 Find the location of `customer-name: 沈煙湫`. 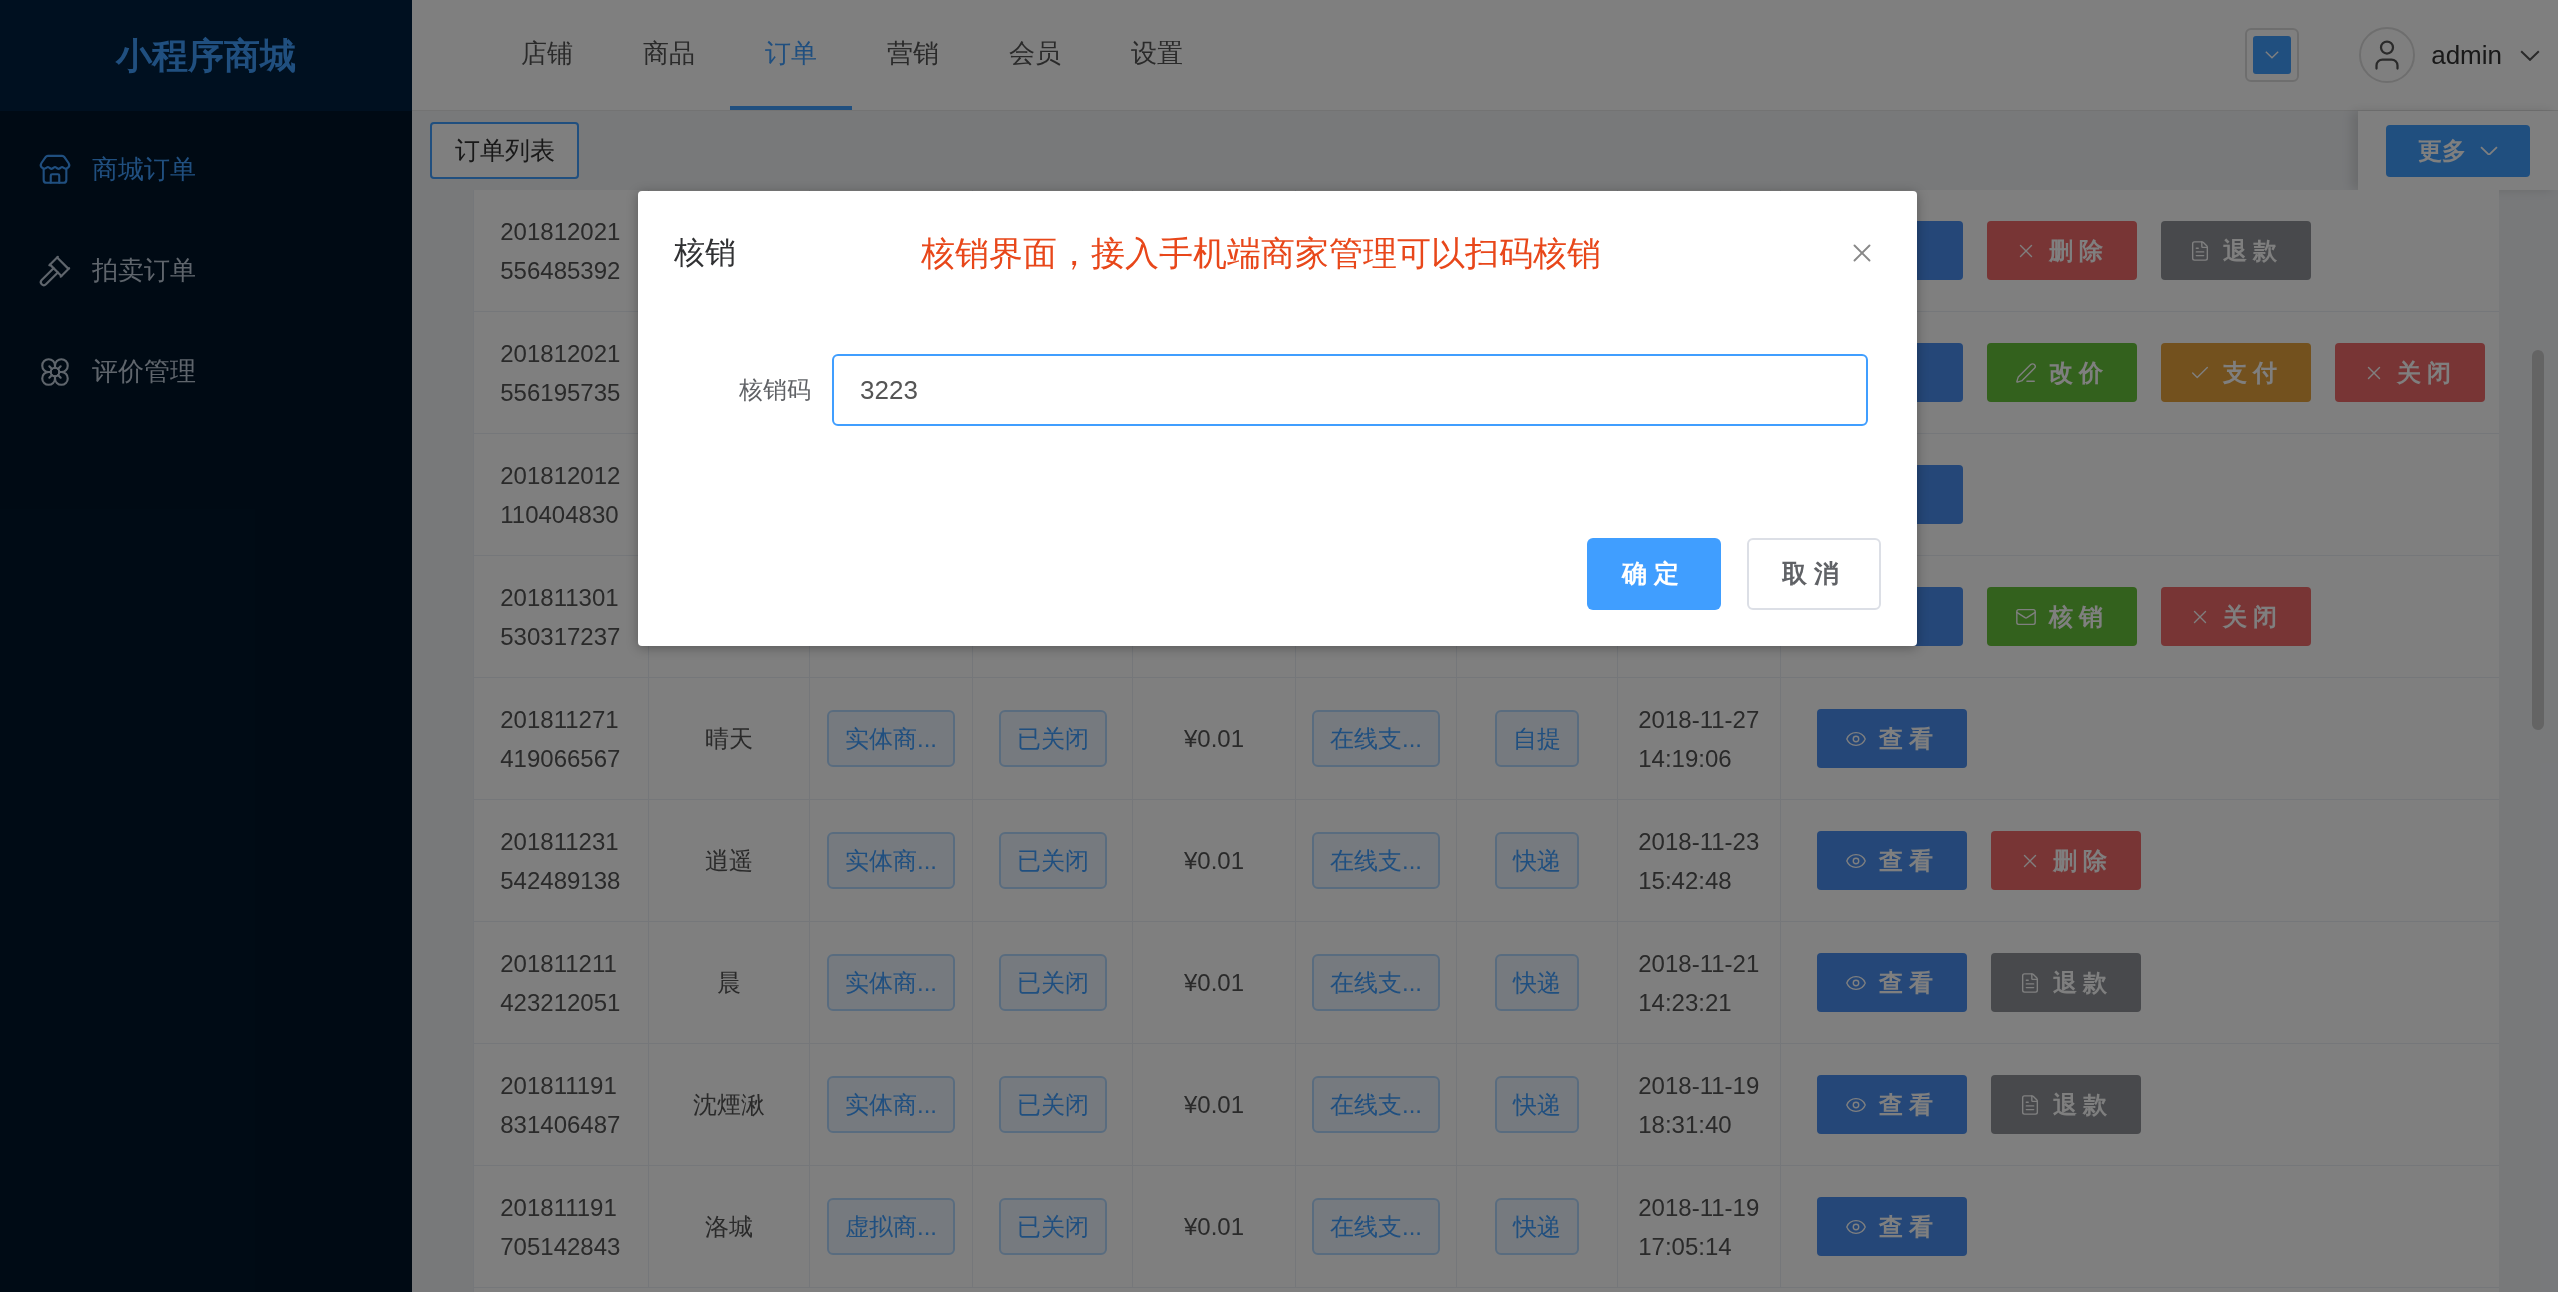

customer-name: 沈煙湫 is located at coordinates (729, 1104).